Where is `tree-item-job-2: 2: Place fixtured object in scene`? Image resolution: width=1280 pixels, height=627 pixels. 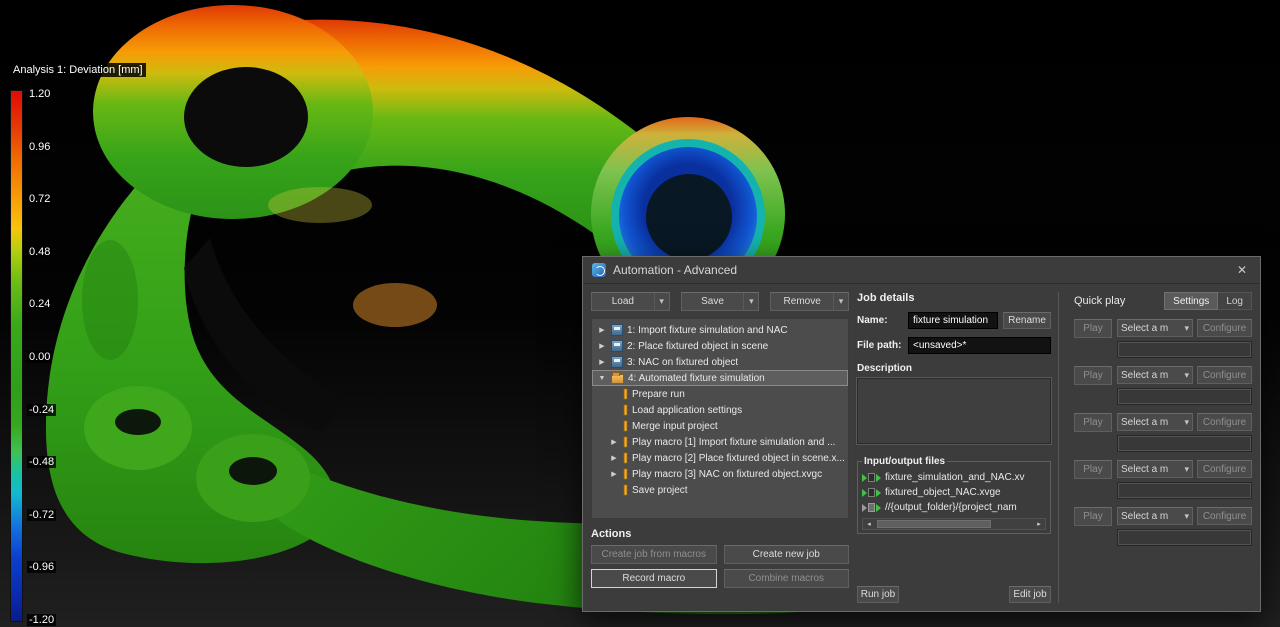
tree-item-job-2: 2: Place fixtured object in scene is located at coordinates (720, 346).